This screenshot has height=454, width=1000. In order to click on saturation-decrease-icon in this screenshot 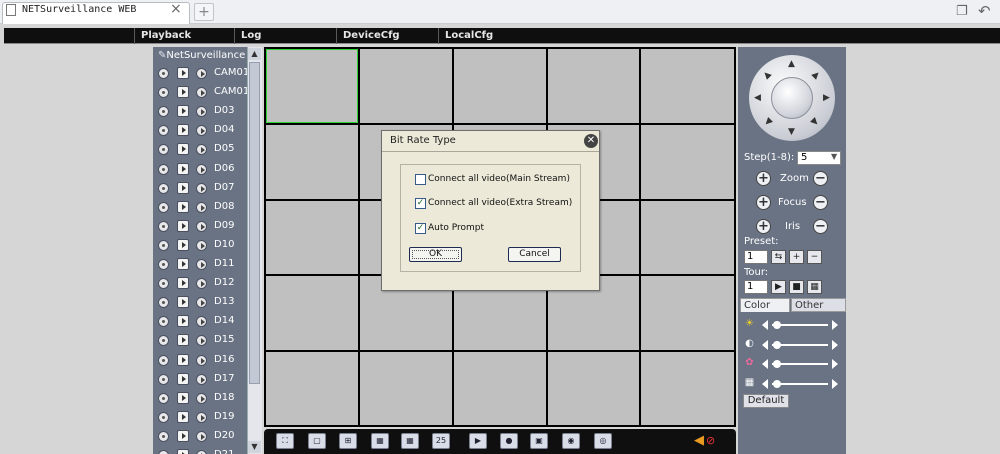, I will do `click(765, 364)`.